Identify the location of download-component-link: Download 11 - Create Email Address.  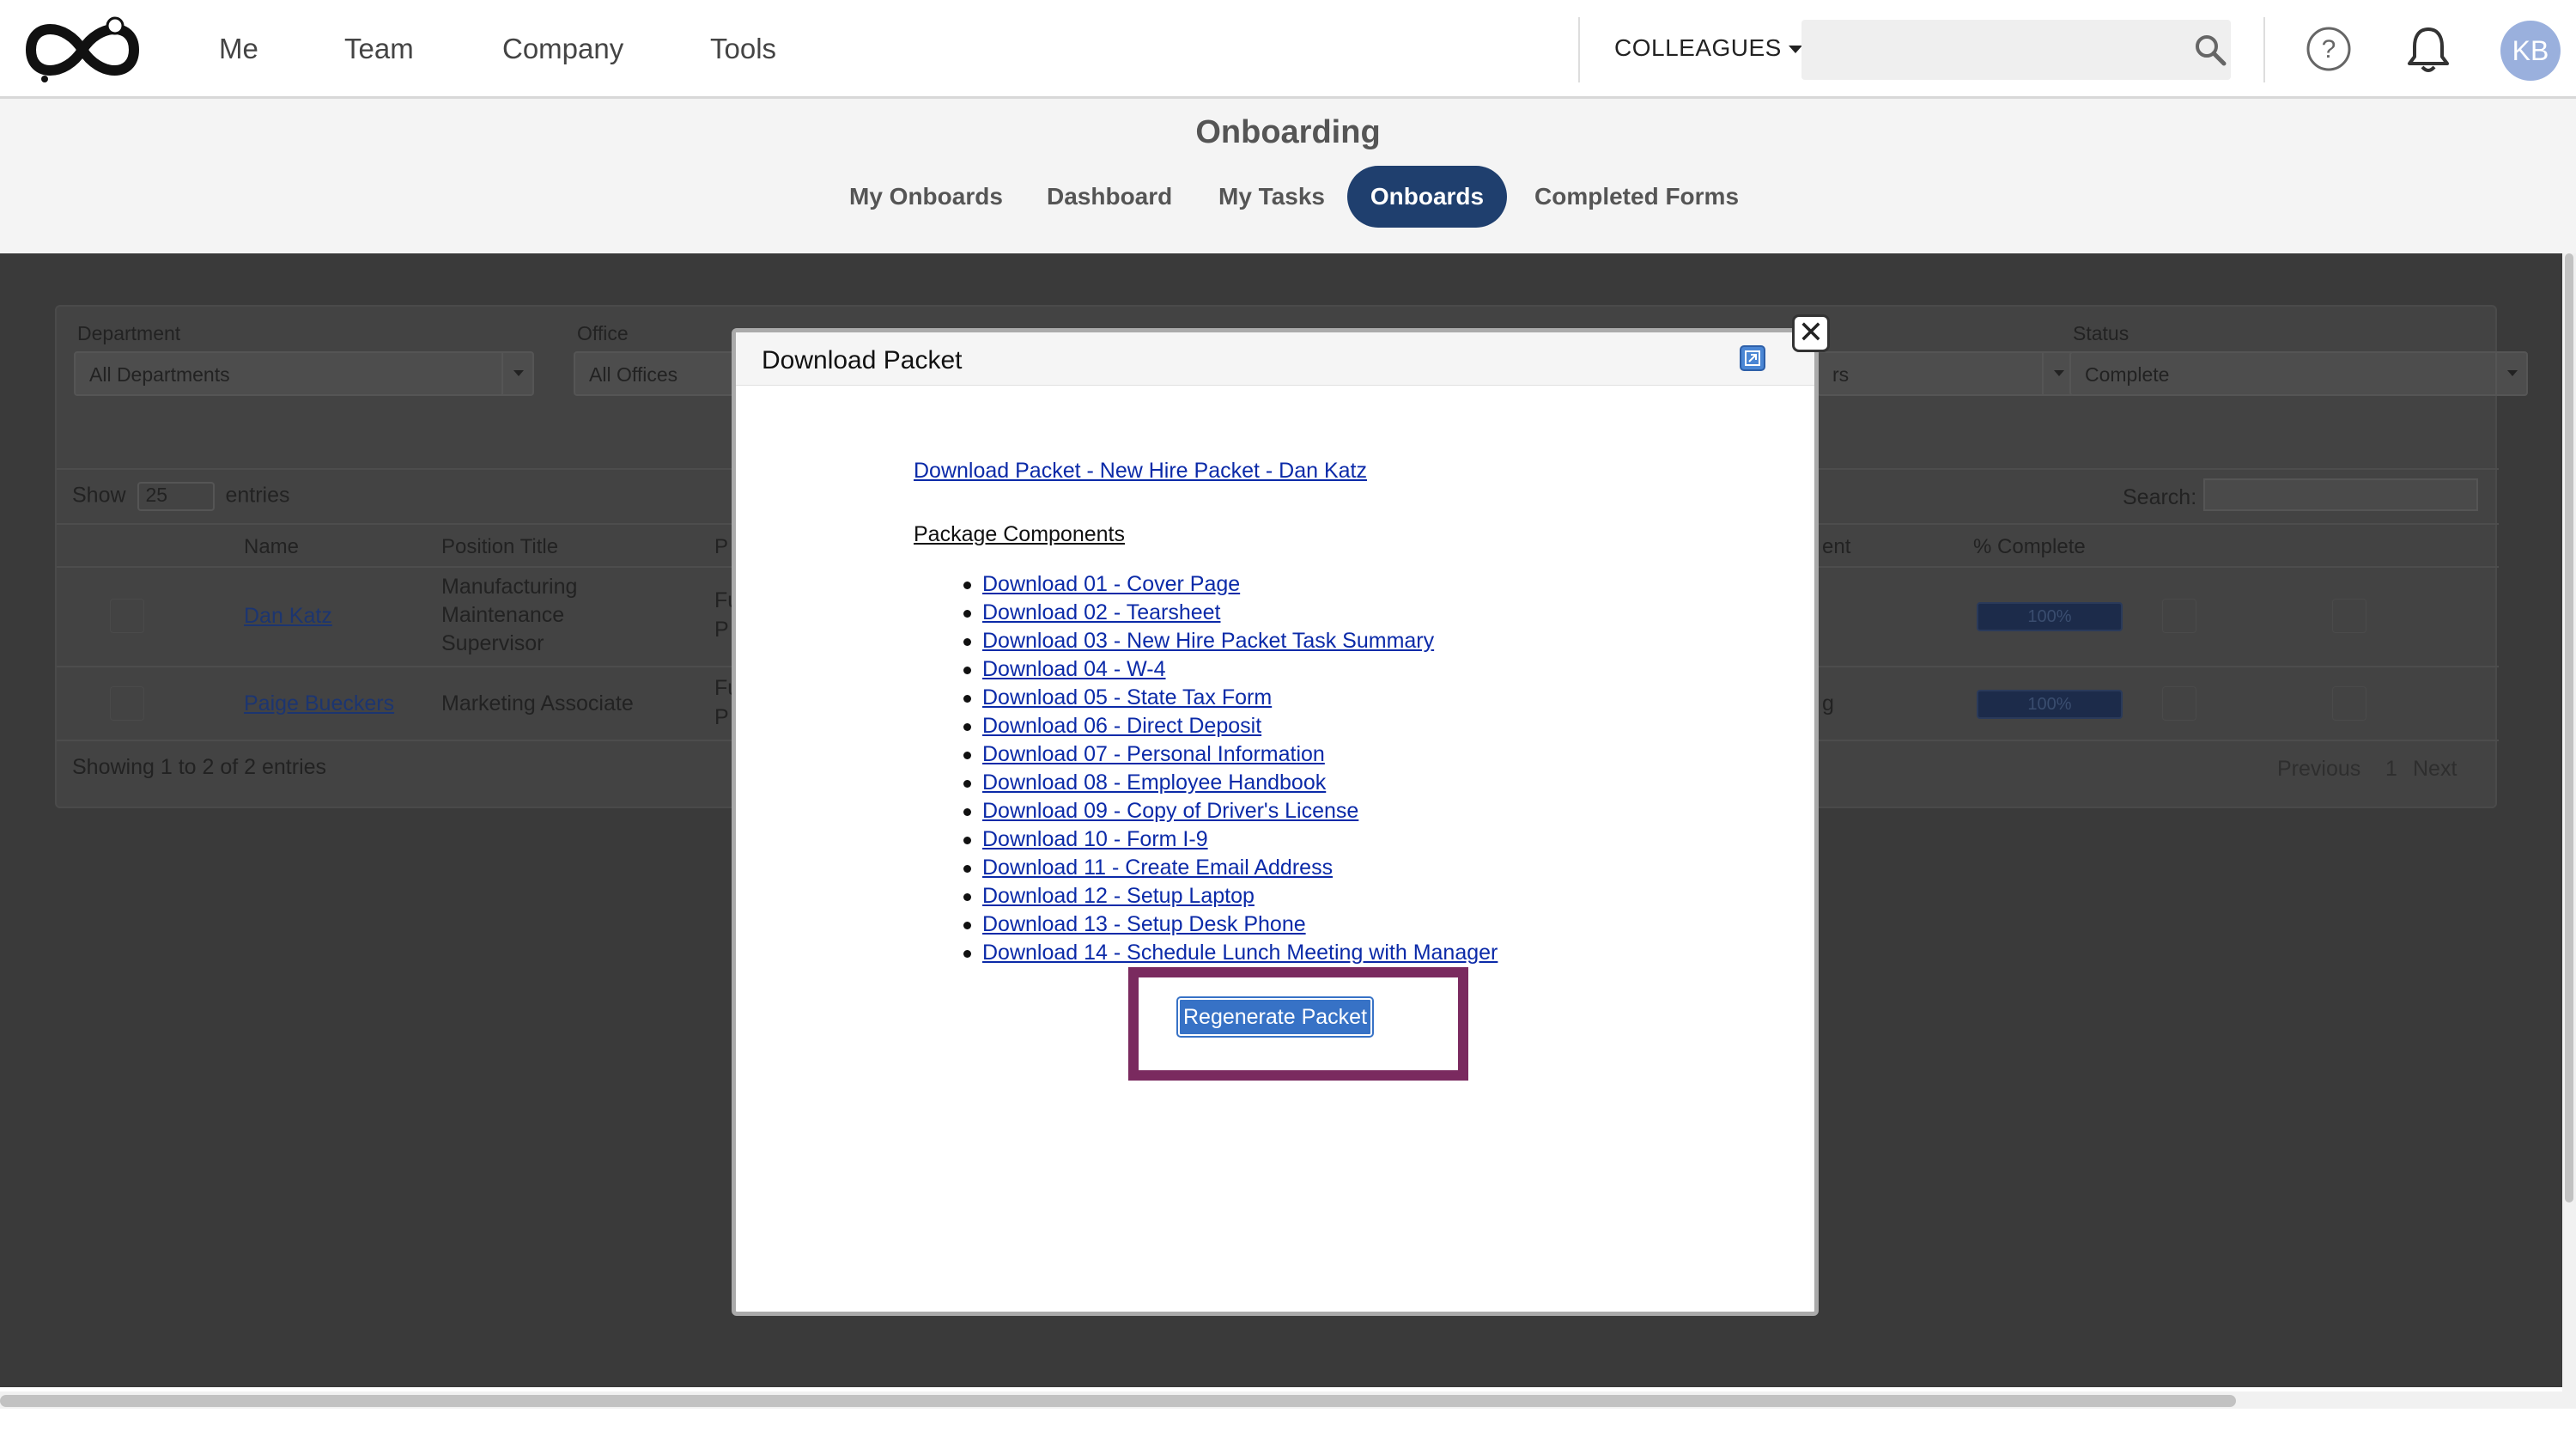
(1158, 868).